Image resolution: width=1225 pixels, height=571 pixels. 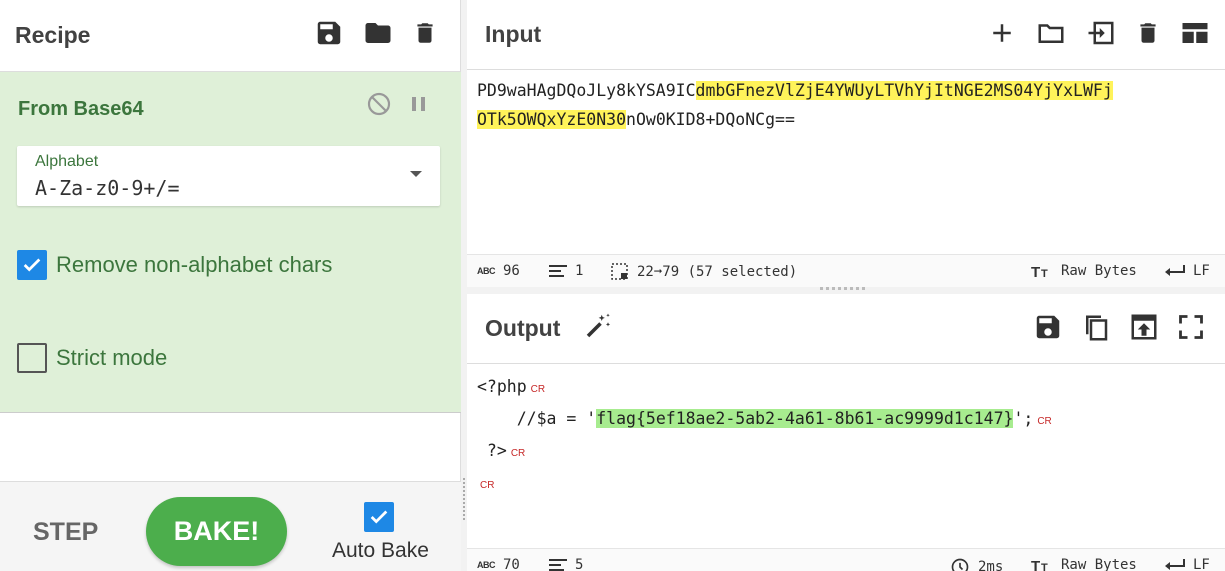 I want to click on auto-bake-label: Auto Bake, so click(x=380, y=550).